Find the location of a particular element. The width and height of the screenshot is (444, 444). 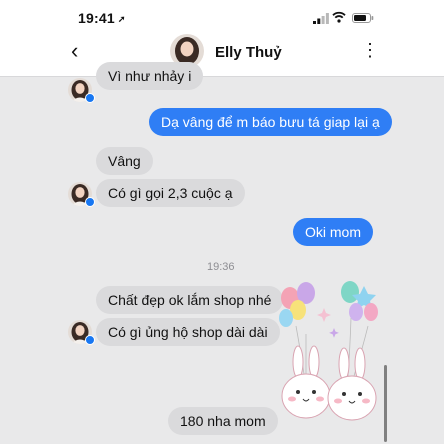

cellular-signal-icon is located at coordinates (321, 18).